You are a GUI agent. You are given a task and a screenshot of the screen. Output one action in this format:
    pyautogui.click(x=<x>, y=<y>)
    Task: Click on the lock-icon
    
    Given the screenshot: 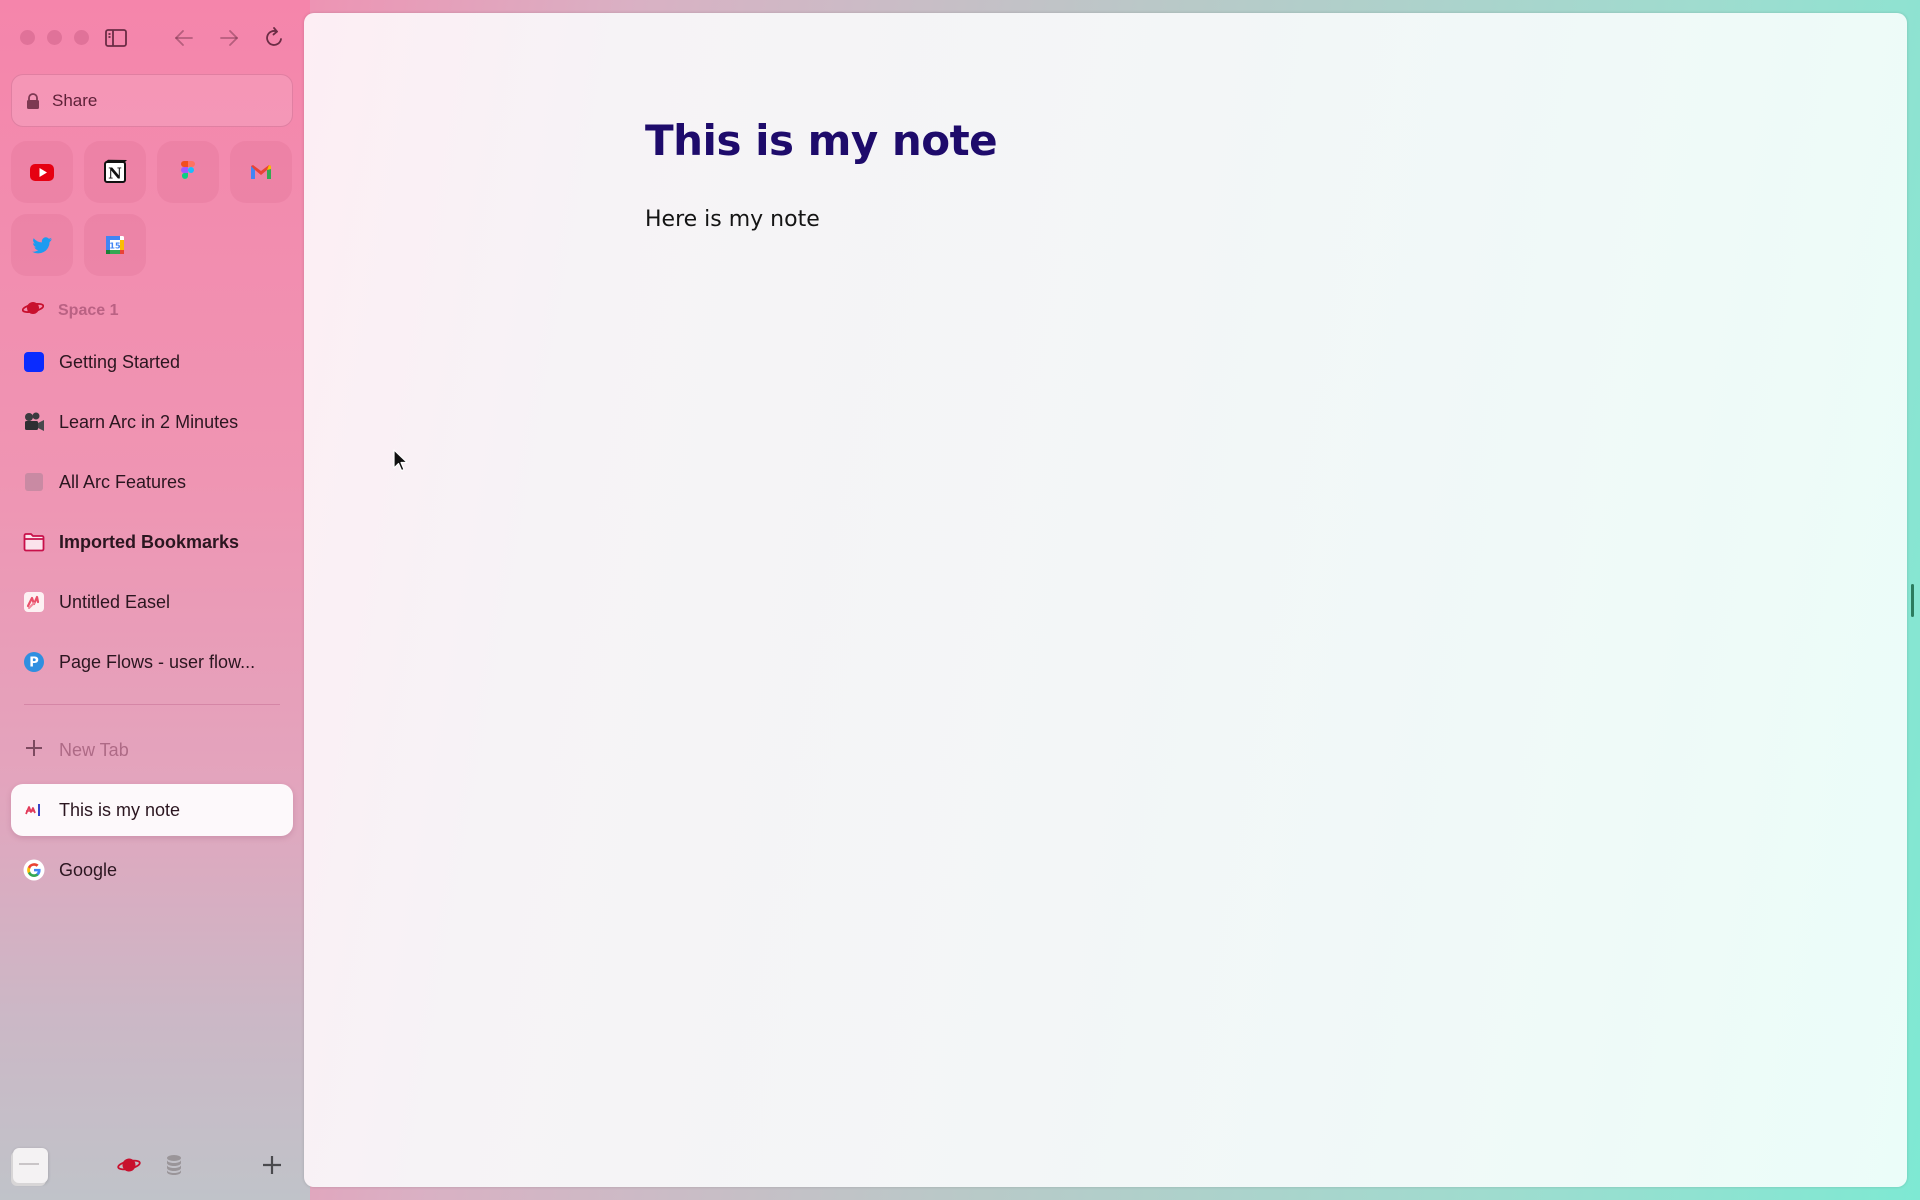 What is the action you would take?
    pyautogui.click(x=33, y=100)
    